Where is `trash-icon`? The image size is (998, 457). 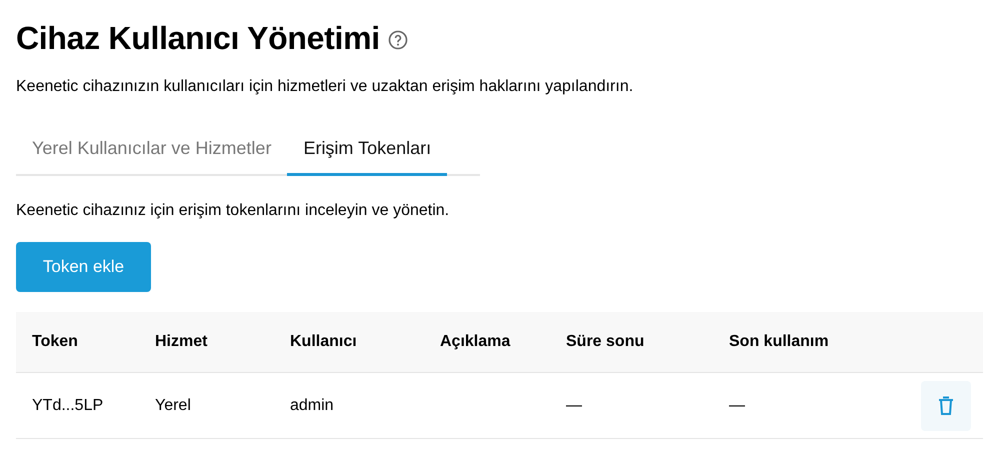 trash-icon is located at coordinates (946, 406).